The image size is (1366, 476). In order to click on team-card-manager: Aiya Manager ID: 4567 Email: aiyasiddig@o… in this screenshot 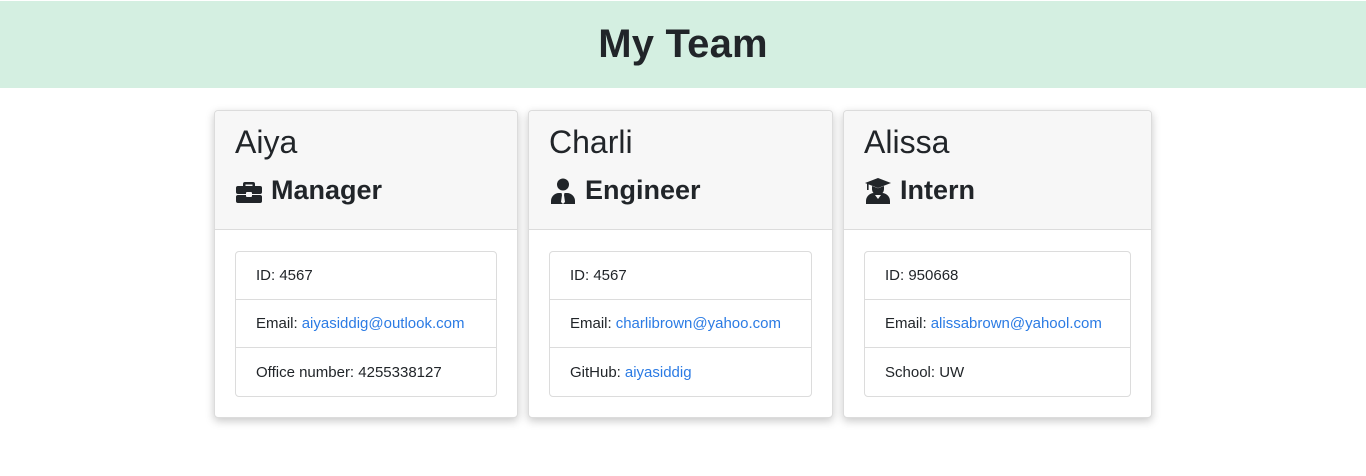, I will do `click(366, 264)`.